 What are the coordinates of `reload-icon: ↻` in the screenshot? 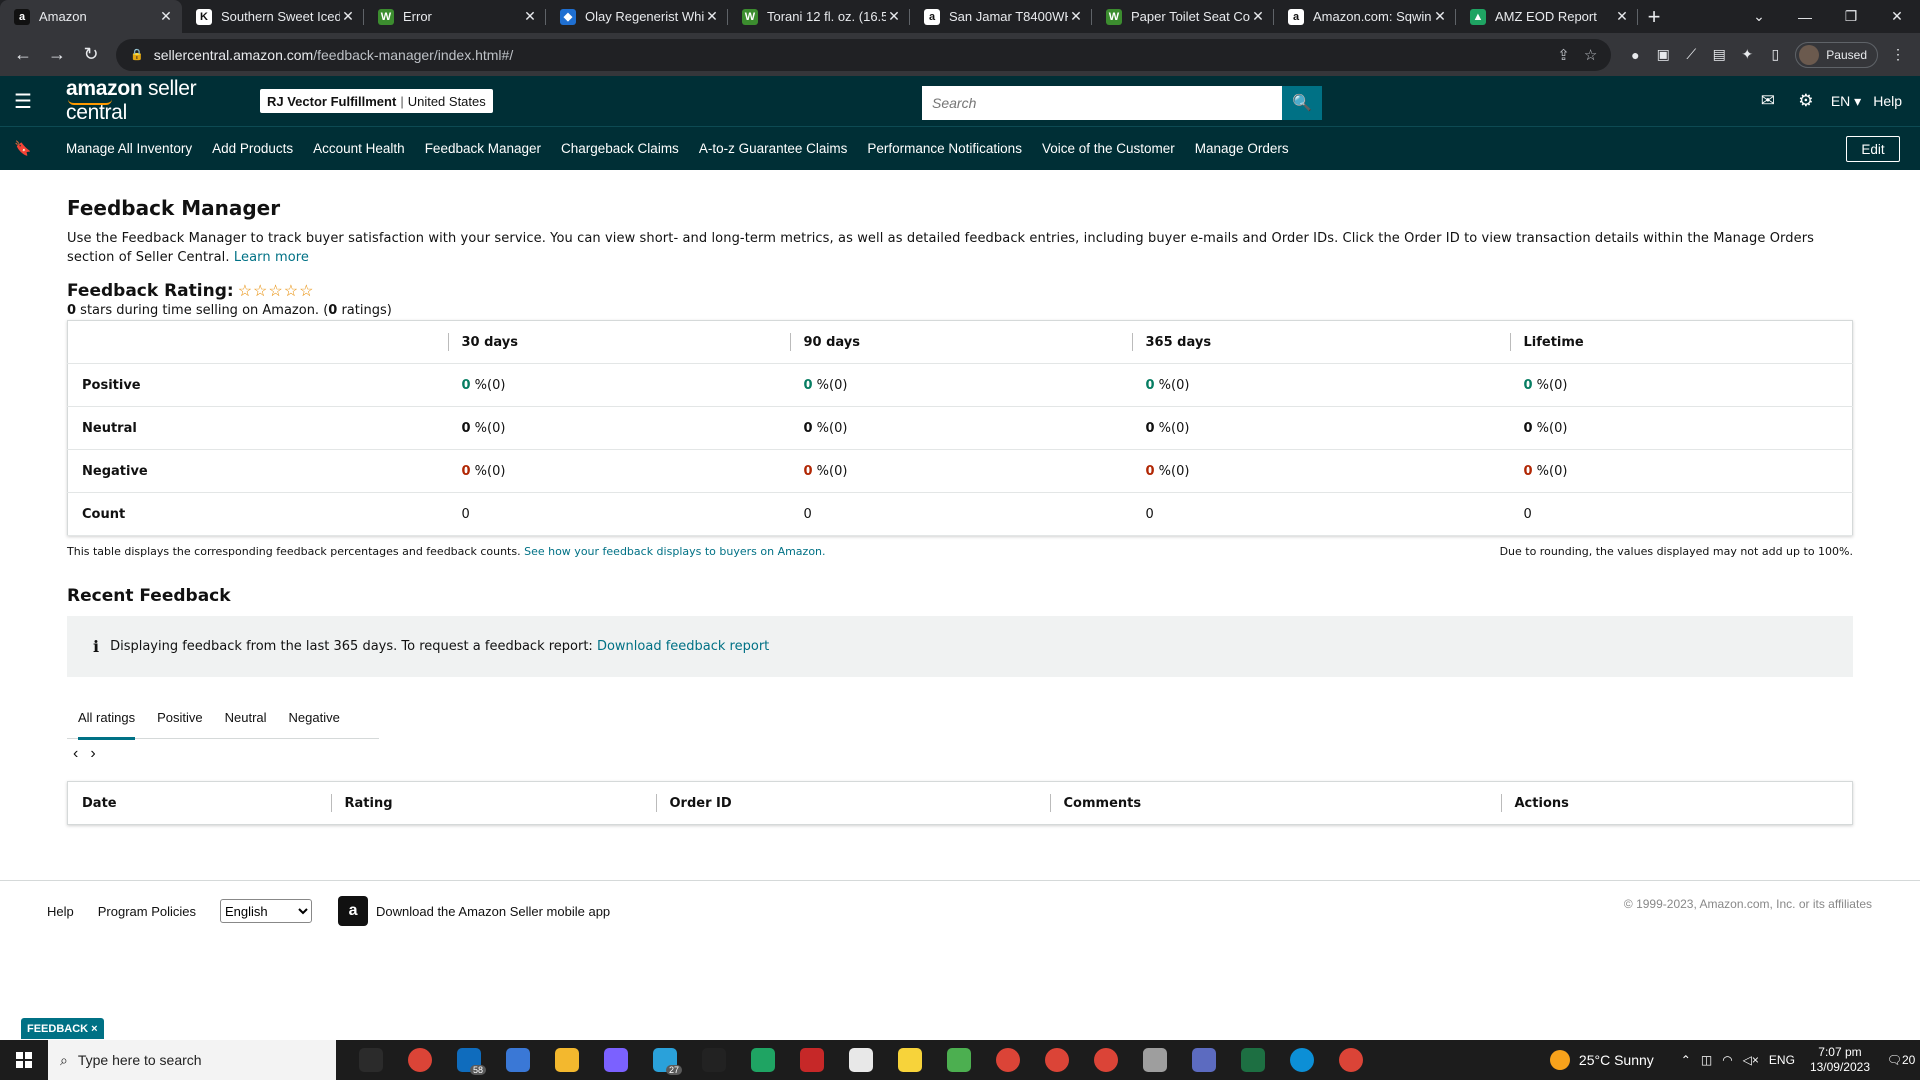 It's located at (91, 55).